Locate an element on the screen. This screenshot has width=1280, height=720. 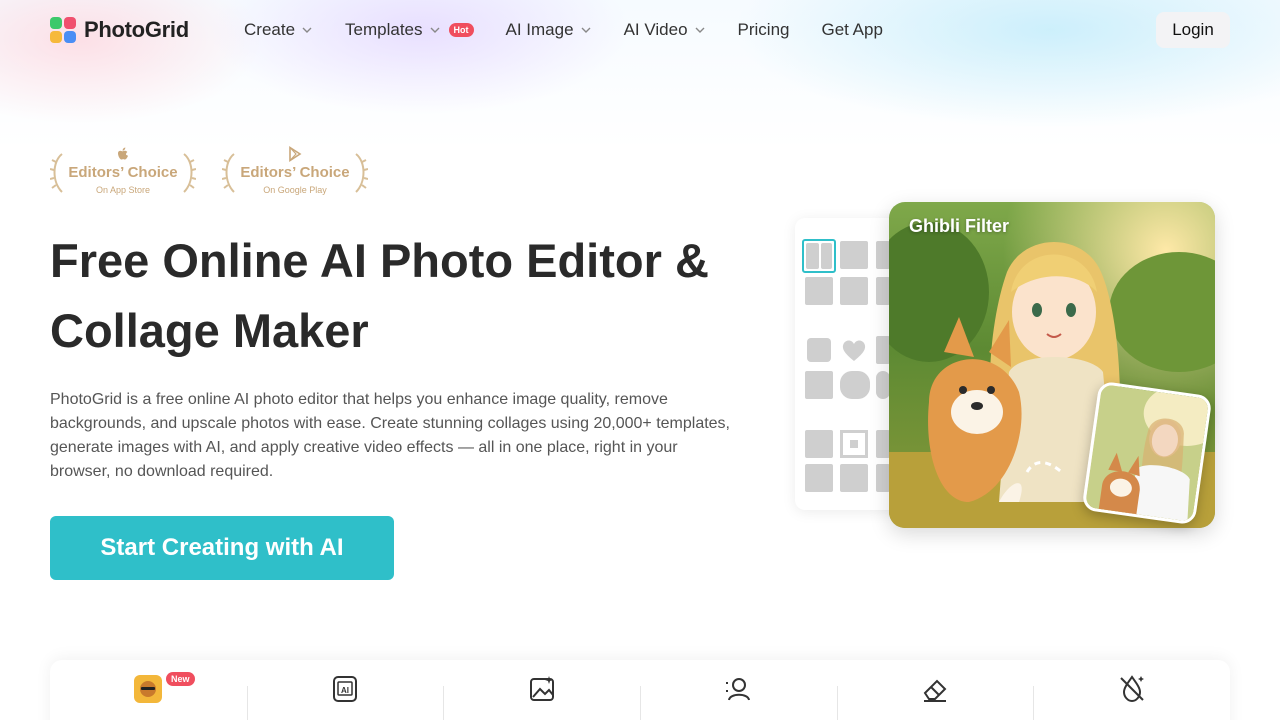
eraser-icon is located at coordinates (935, 690).